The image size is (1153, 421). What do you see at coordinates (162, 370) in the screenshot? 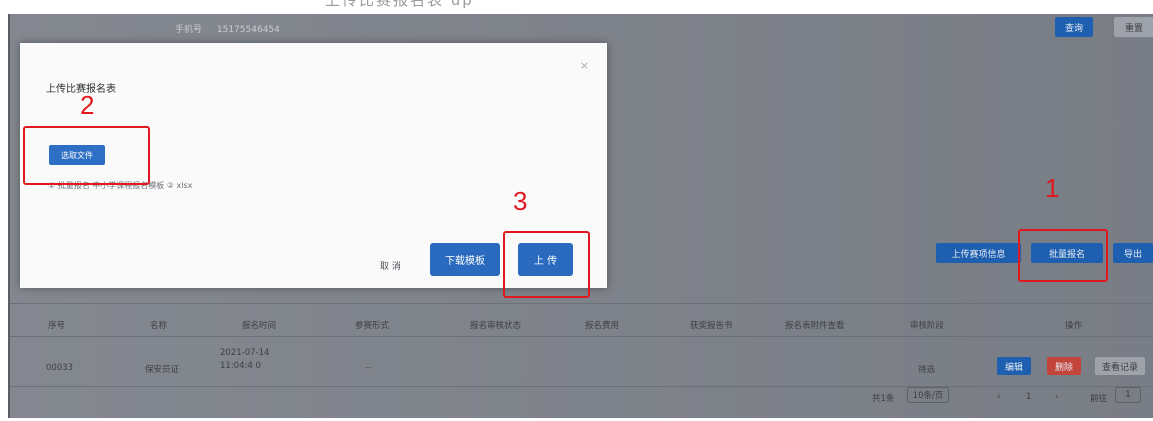
I see `row-name: 保安员证` at bounding box center [162, 370].